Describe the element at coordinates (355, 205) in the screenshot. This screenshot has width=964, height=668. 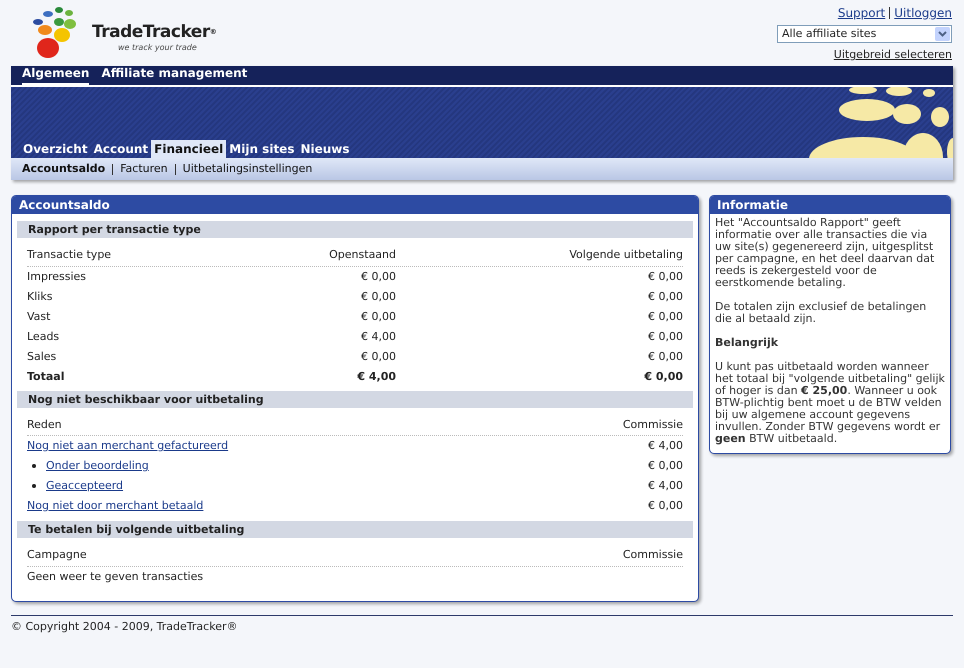
I see `panel-title: Accountsaldo` at that location.